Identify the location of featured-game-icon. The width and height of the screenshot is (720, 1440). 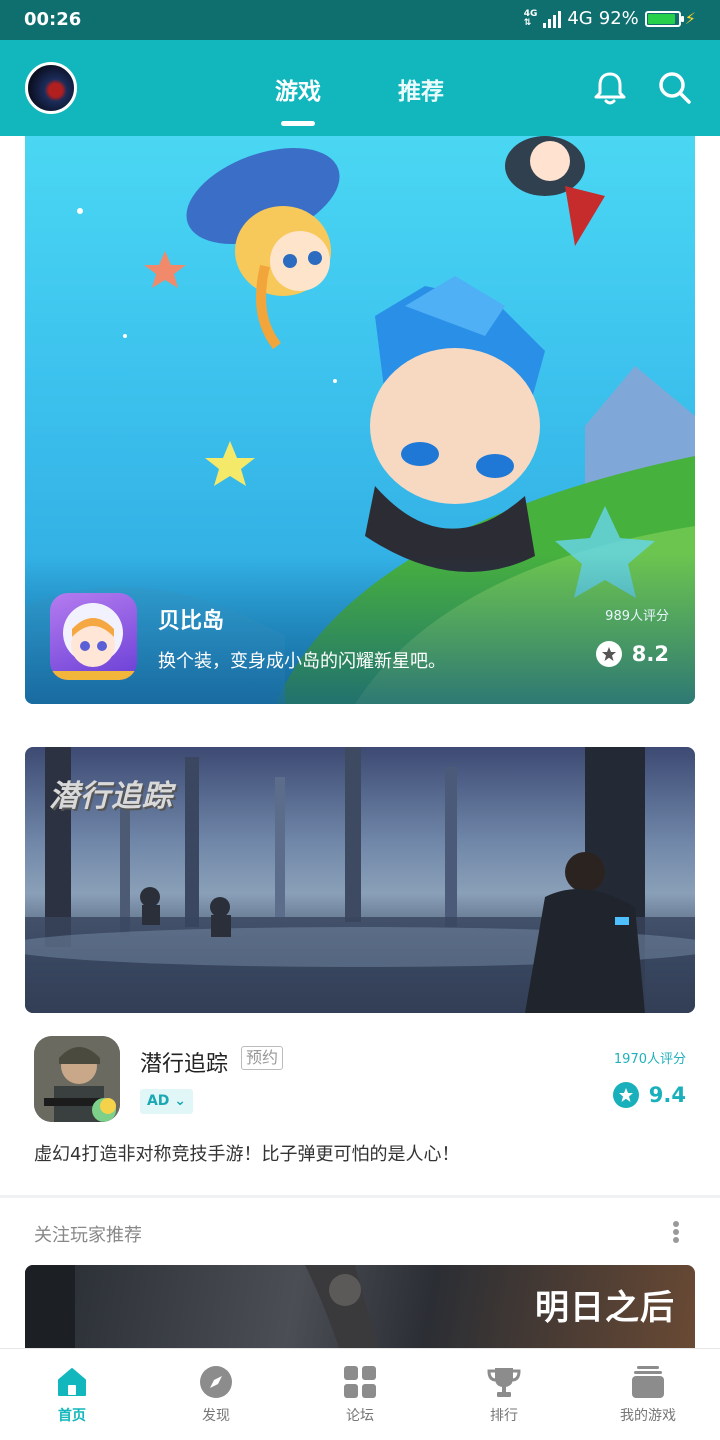
(93, 636).